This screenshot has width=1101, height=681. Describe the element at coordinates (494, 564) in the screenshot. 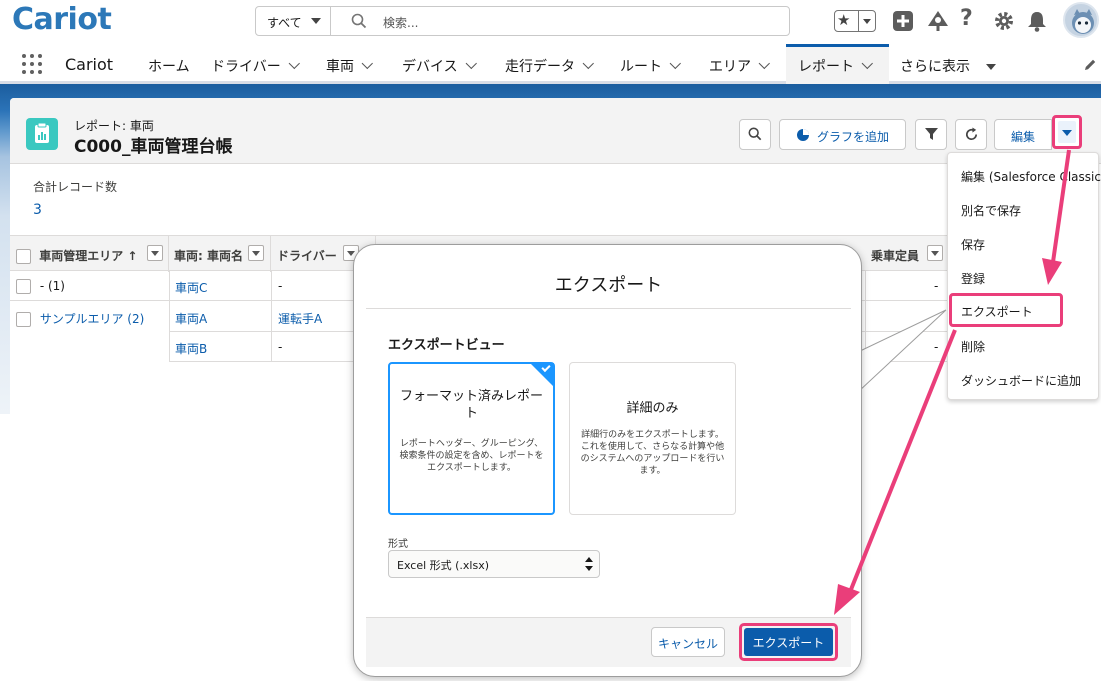

I see `format-select: Excel 形式 (.xlsx)` at that location.